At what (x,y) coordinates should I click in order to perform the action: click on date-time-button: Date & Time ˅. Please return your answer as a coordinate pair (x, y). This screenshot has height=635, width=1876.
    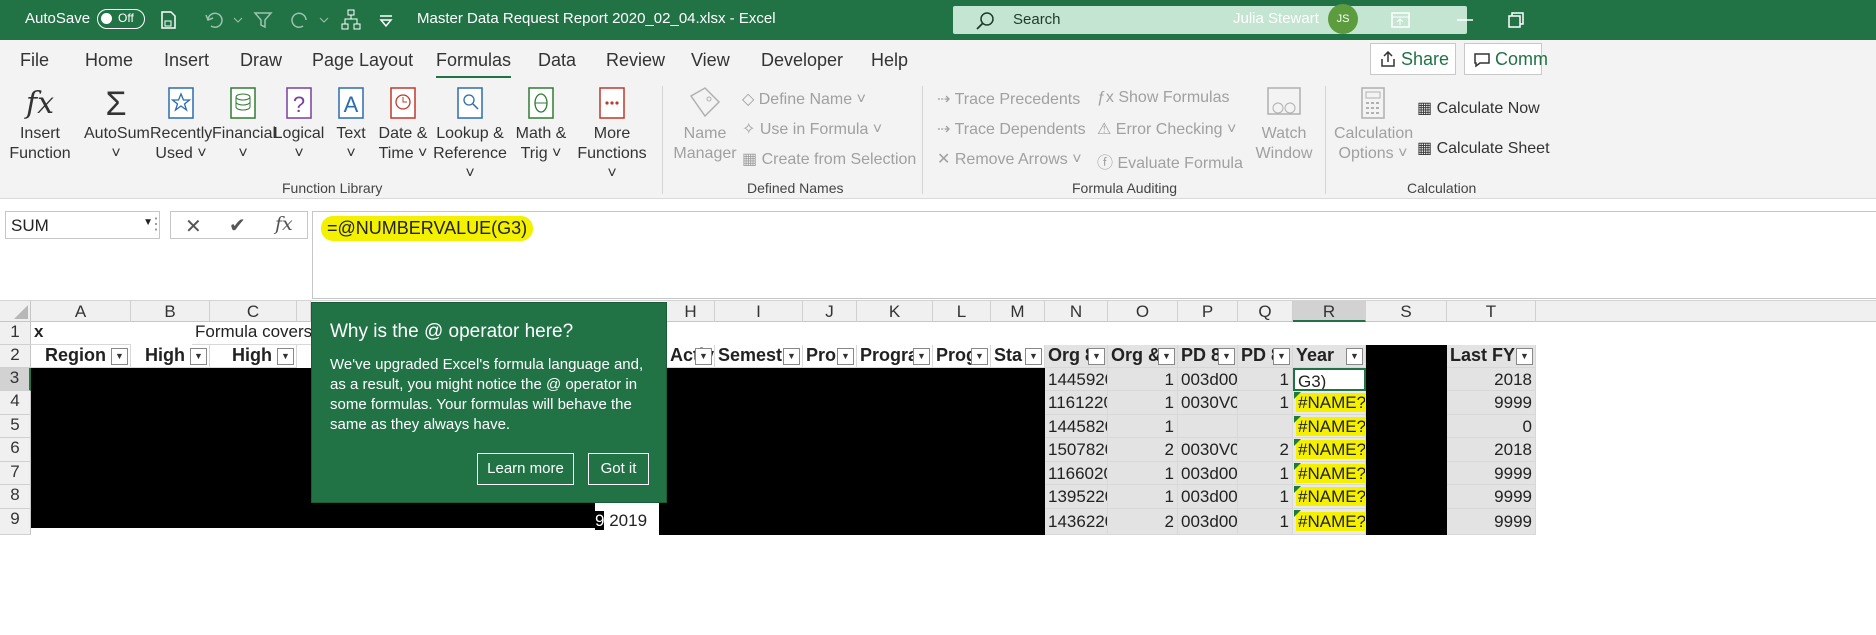
    Looking at the image, I should click on (403, 125).